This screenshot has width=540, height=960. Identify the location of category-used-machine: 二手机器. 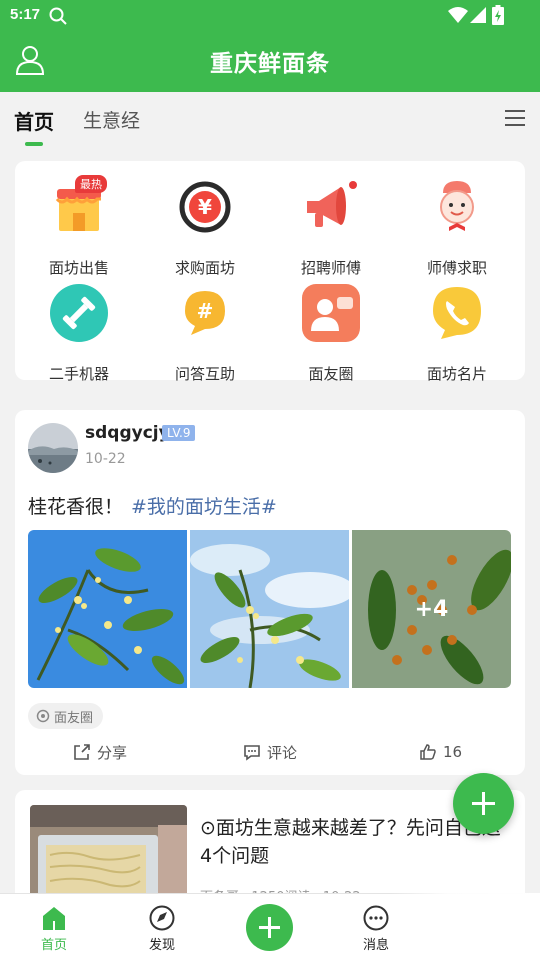
(79, 333).